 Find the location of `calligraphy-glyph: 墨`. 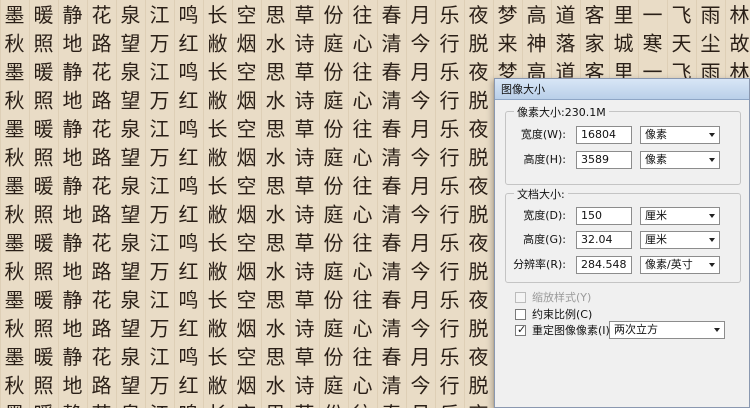

calligraphy-glyph: 墨 is located at coordinates (15, 405).